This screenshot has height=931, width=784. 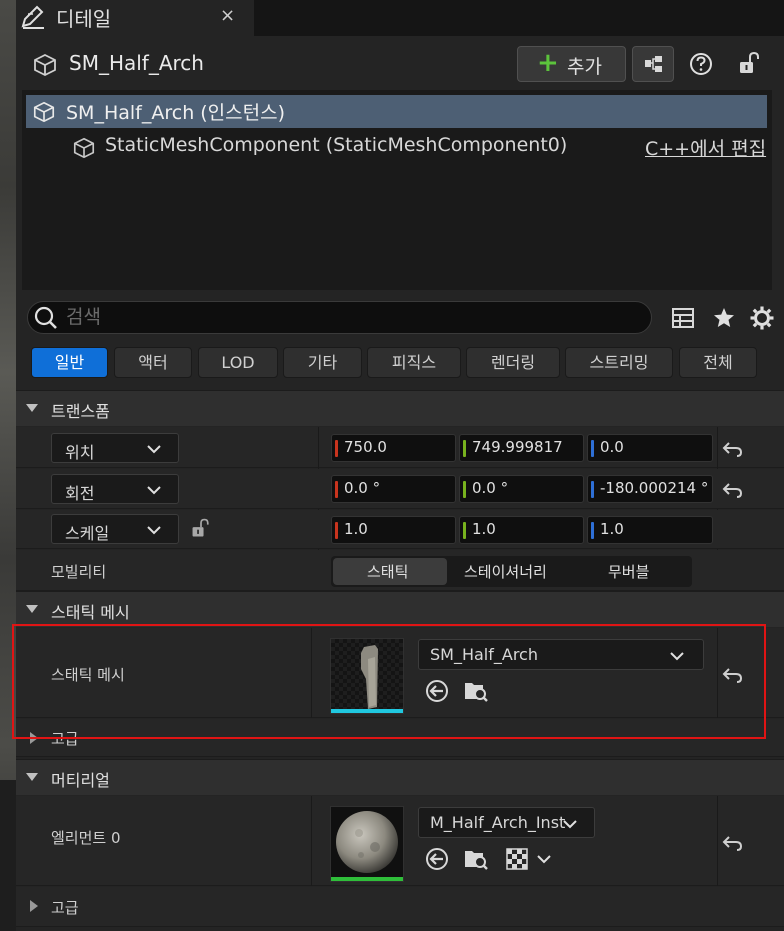 I want to click on mobility-option-stationary: 스테이셔너리, so click(x=505, y=571).